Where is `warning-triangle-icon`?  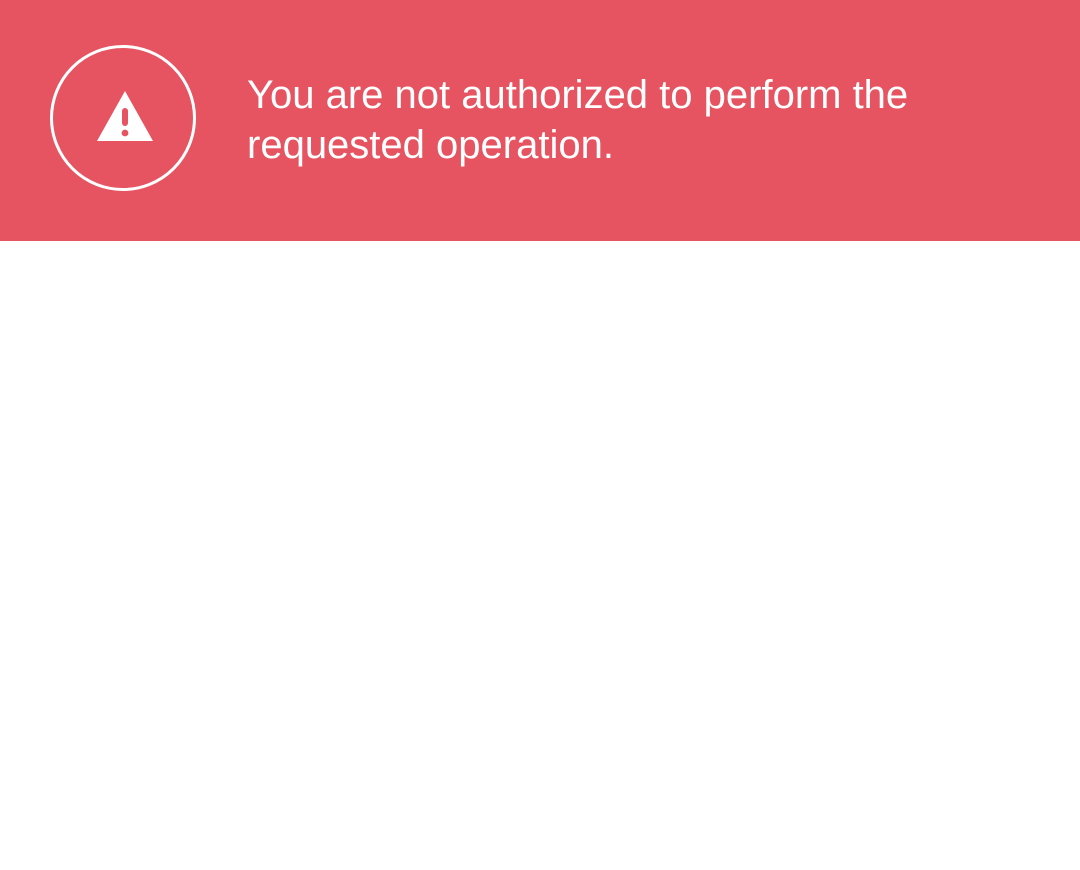 warning-triangle-icon is located at coordinates (125, 116).